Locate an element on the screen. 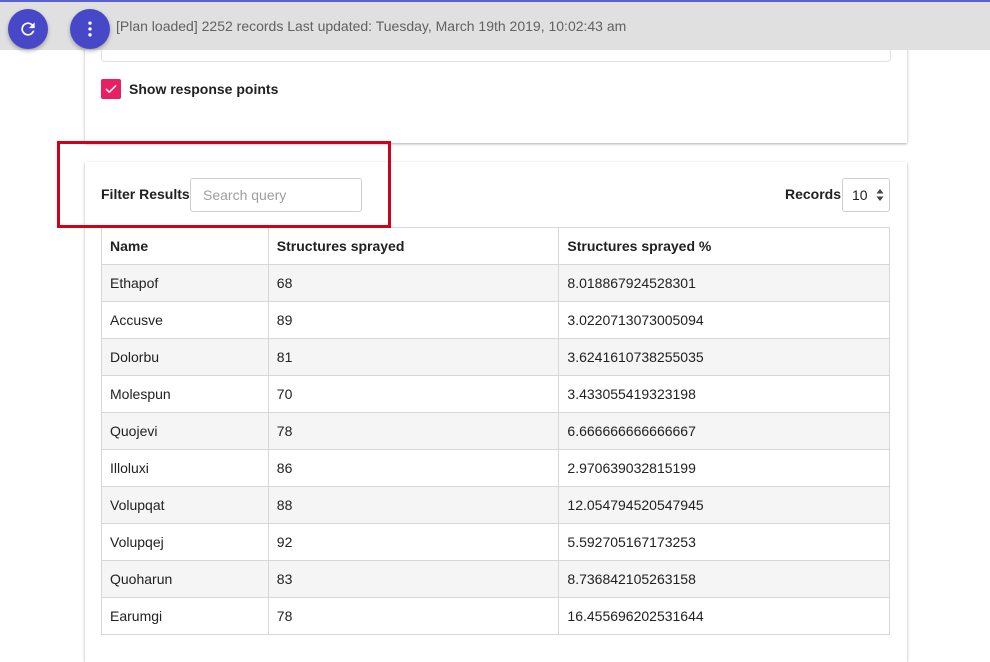  cell-structures-sprayed-pct: 8.736842105263158 is located at coordinates (724, 579).